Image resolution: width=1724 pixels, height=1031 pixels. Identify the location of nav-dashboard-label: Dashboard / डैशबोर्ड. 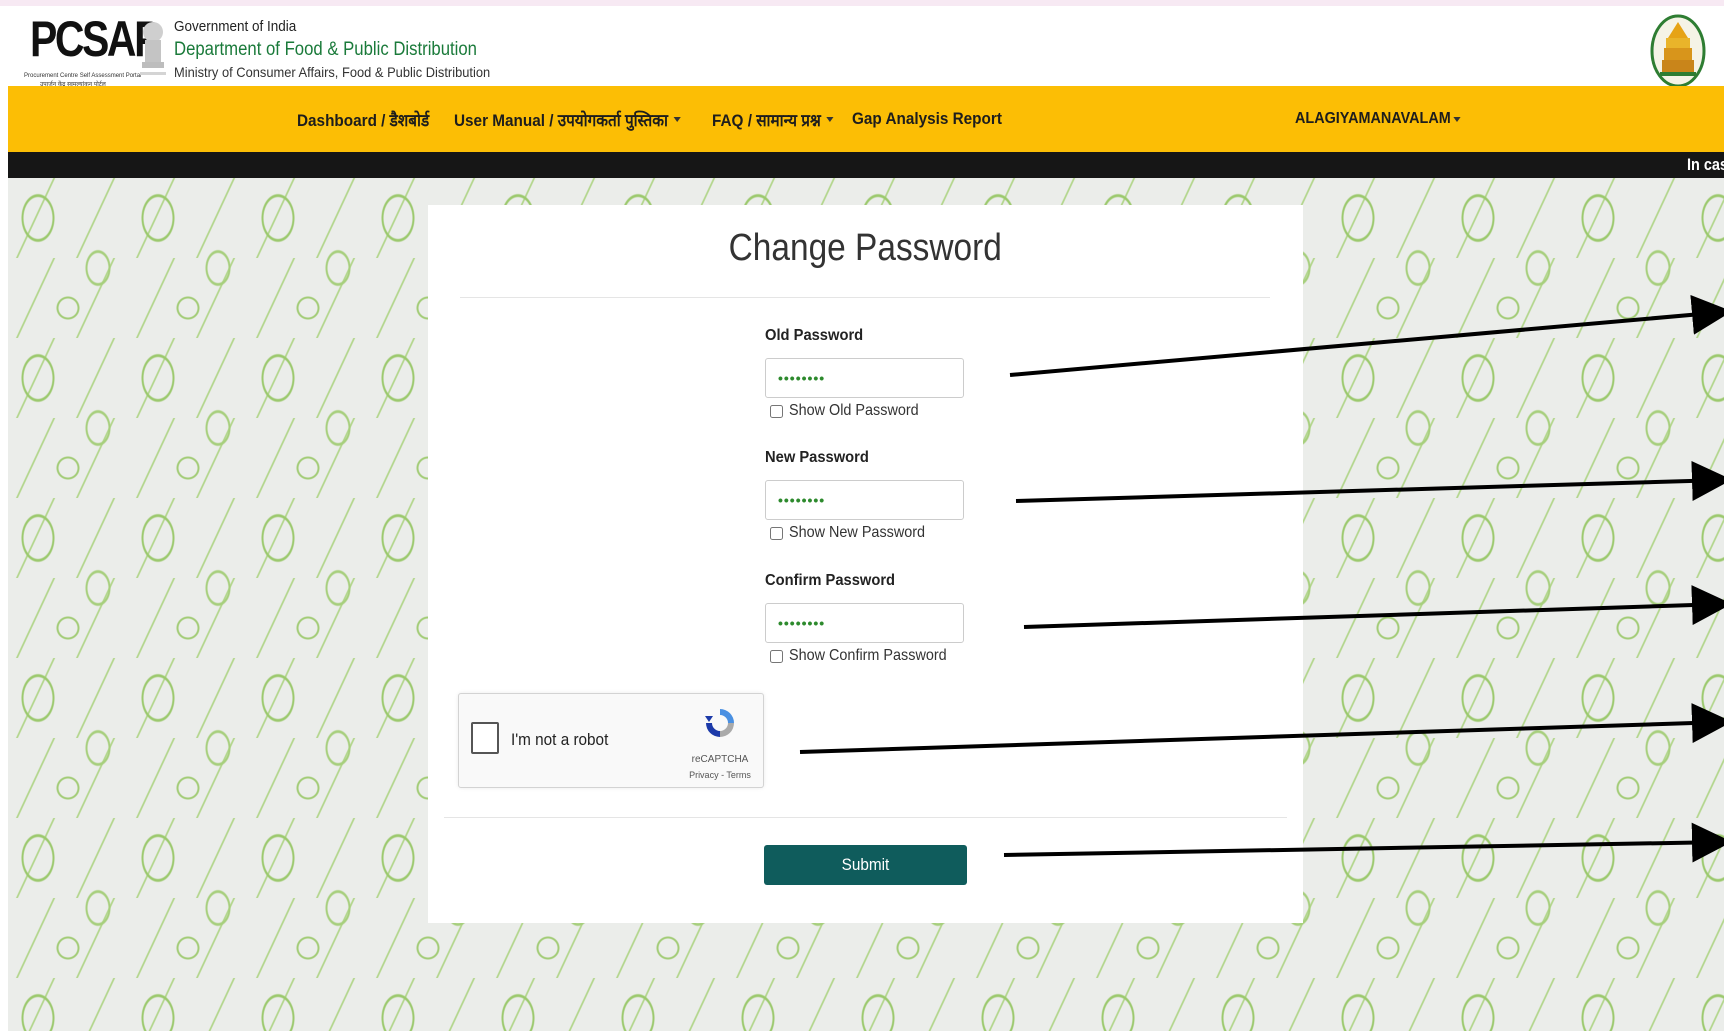
(363, 120).